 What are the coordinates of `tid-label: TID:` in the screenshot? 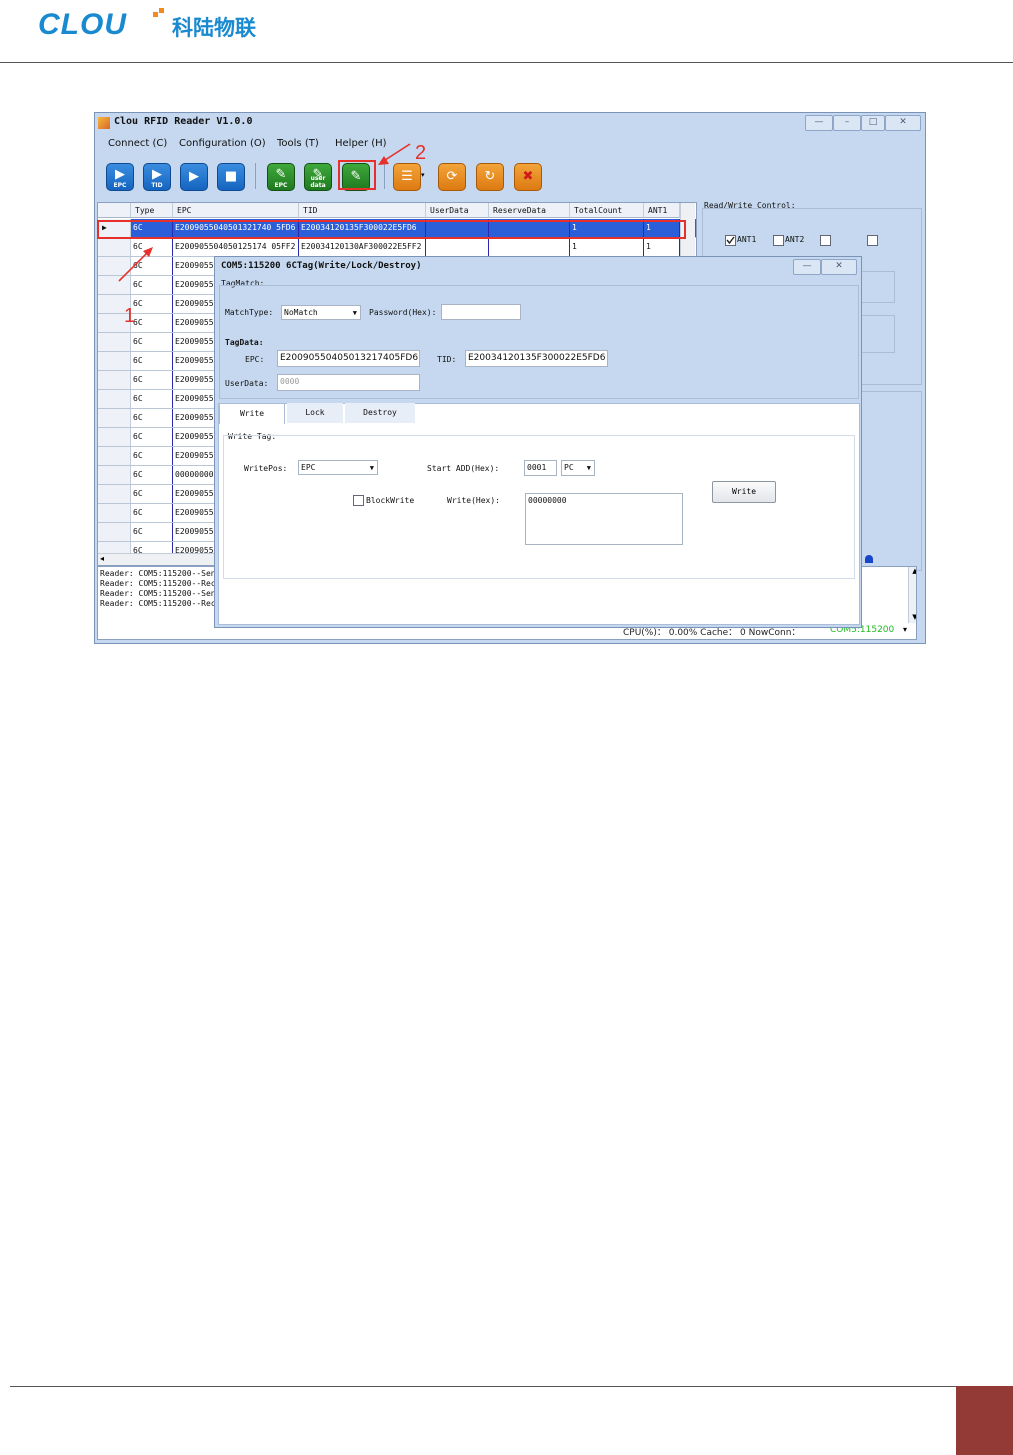 It's located at (447, 359).